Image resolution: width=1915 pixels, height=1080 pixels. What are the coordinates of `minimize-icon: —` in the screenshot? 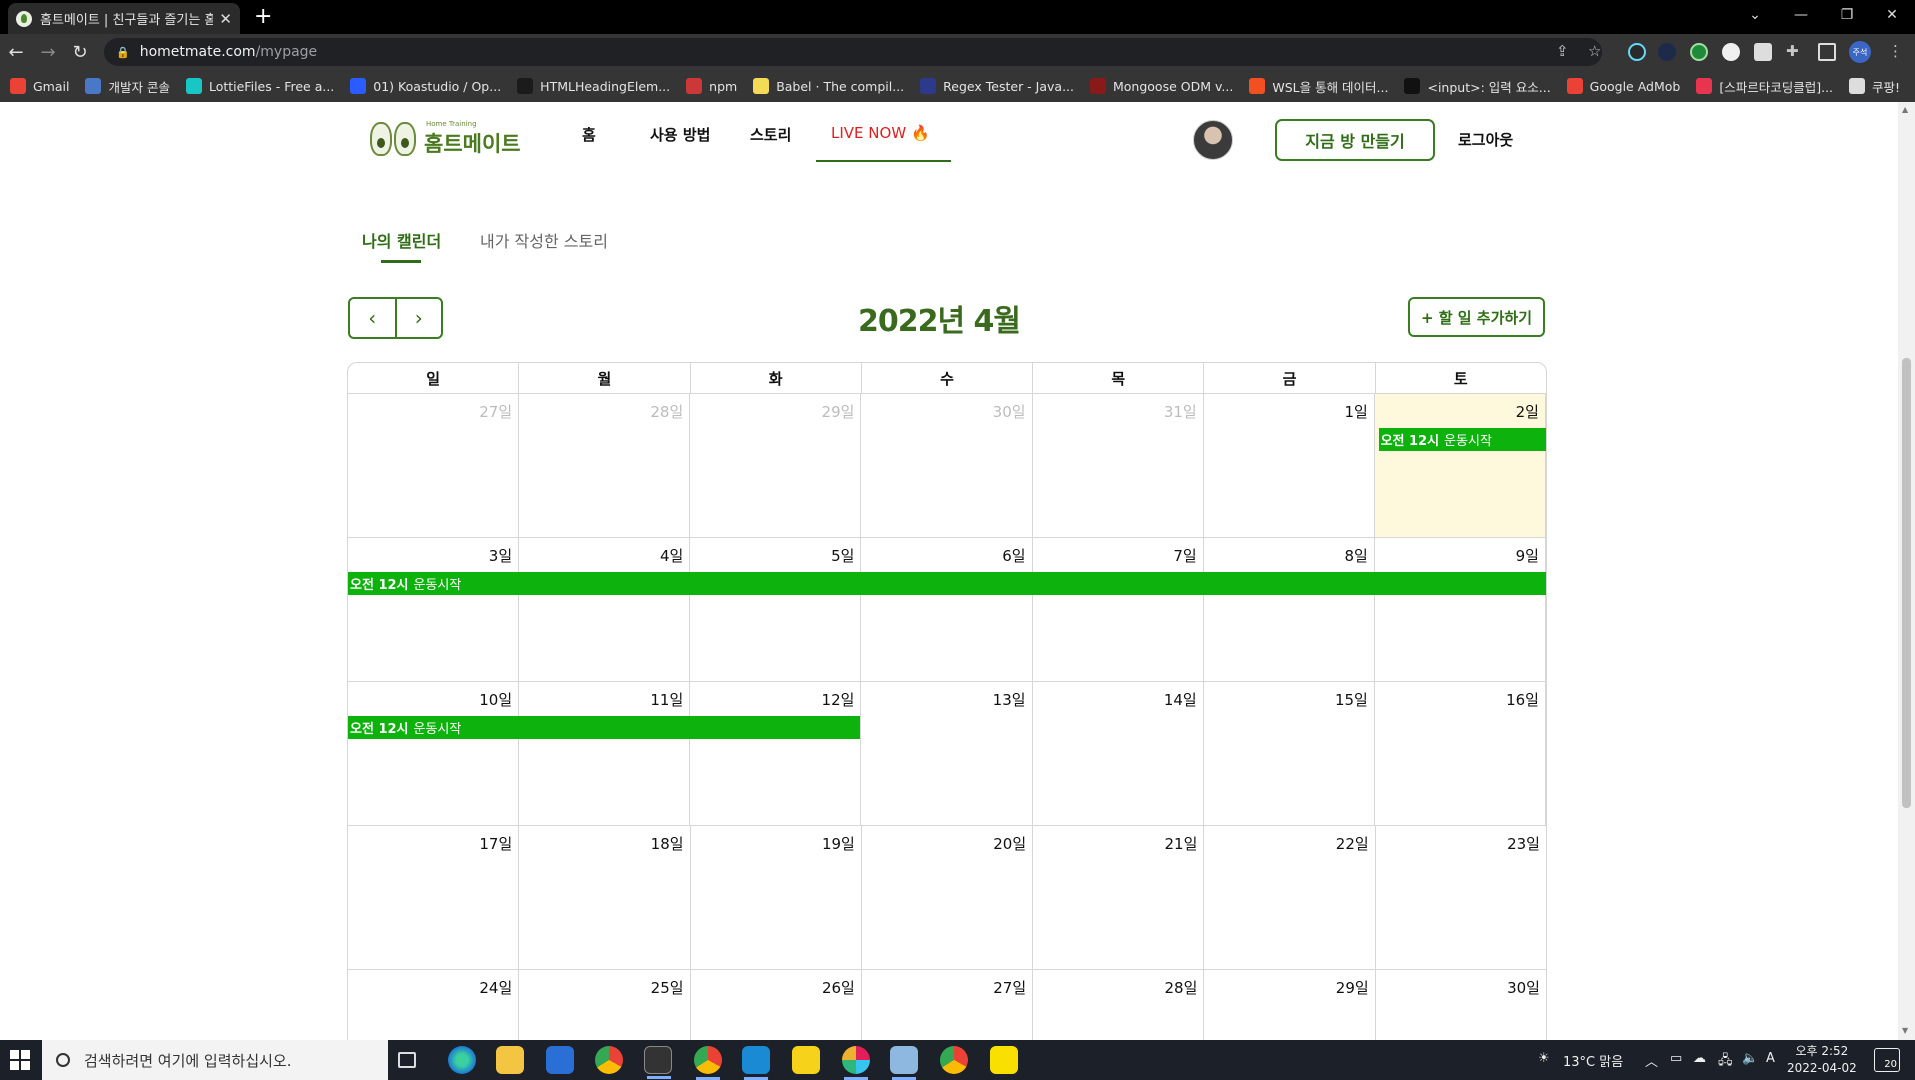 It's located at (1801, 15).